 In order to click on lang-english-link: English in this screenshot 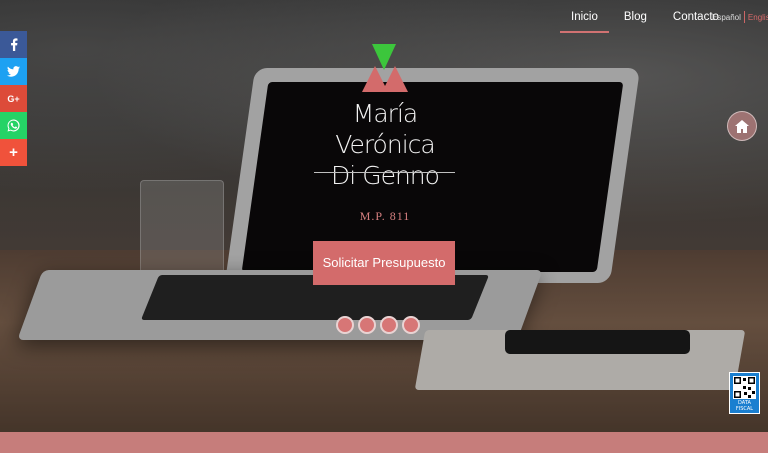, I will do `click(758, 17)`.